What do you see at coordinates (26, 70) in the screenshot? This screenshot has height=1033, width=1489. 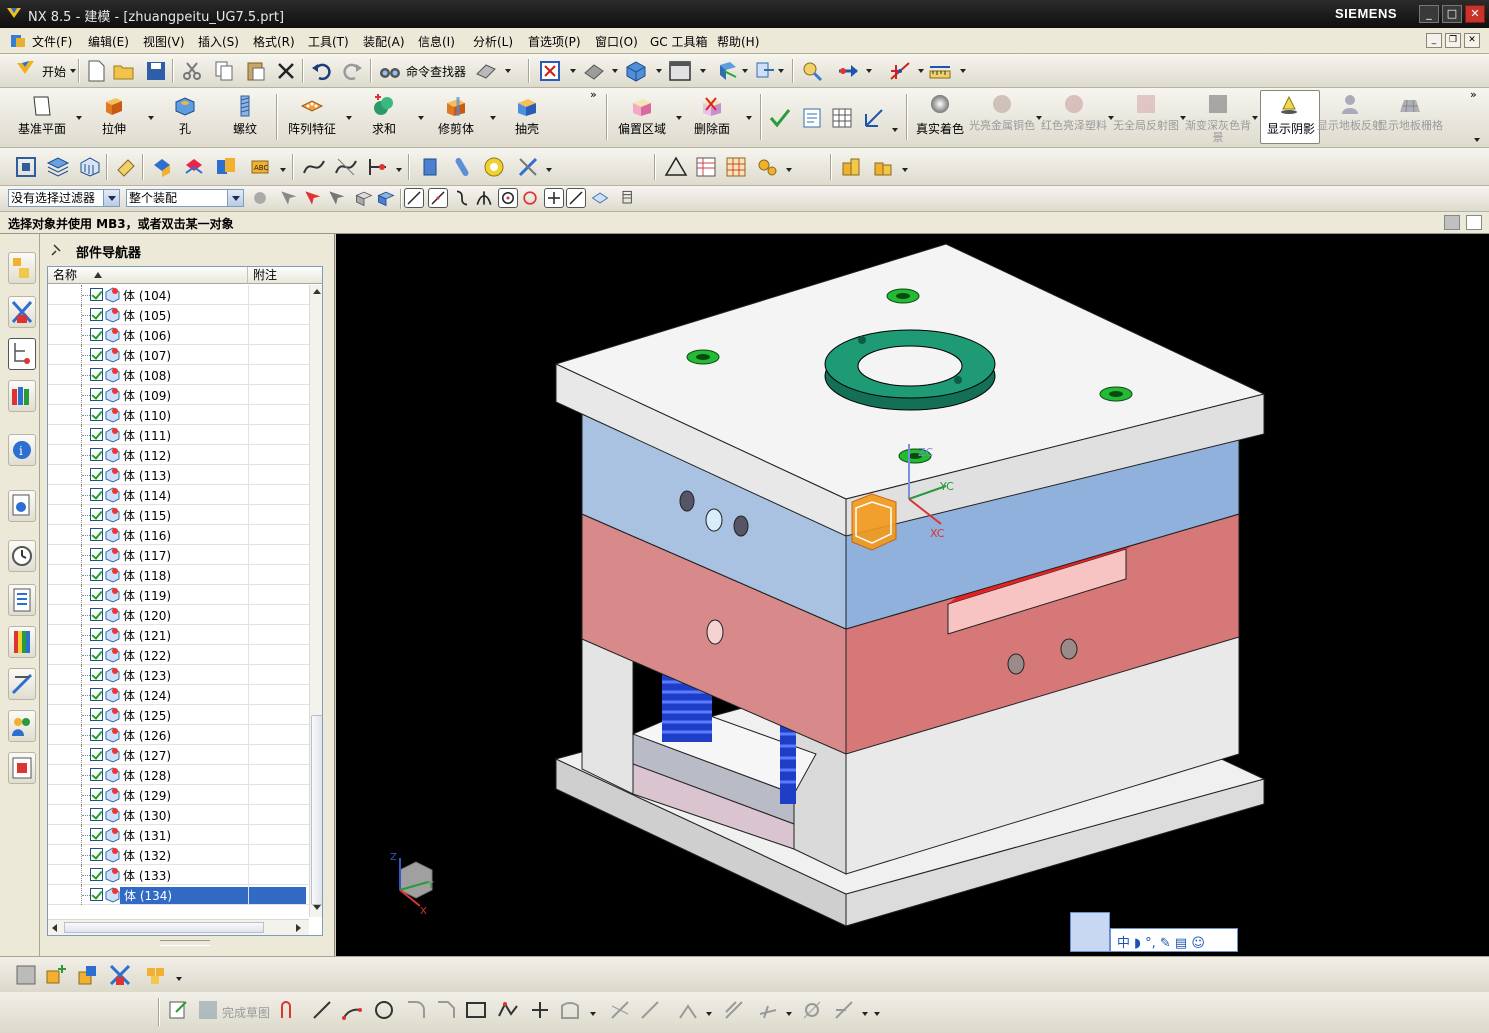 I see `start-icon` at bounding box center [26, 70].